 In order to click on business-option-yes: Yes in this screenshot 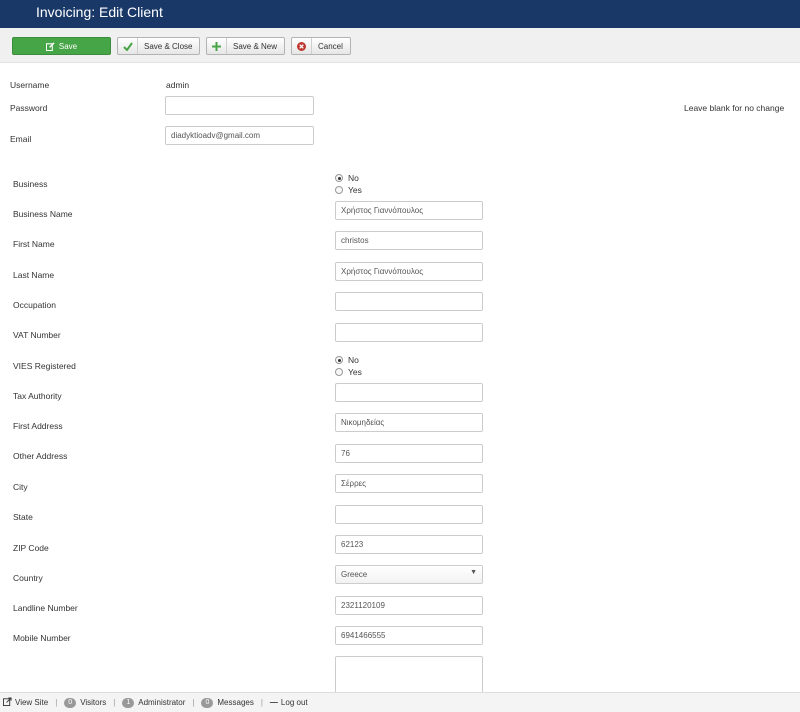, I will do `click(348, 190)`.